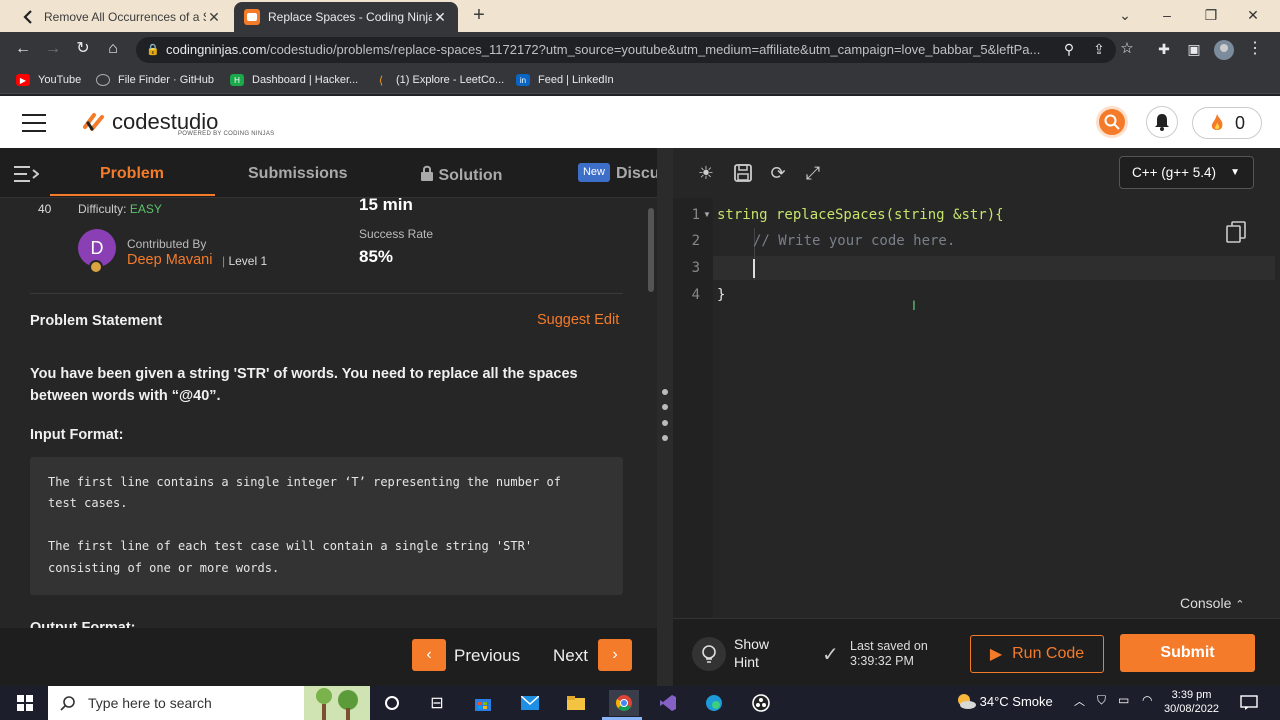 The height and width of the screenshot is (720, 1280). Describe the element at coordinates (695, 295) in the screenshot. I see `line-number: 4` at that location.